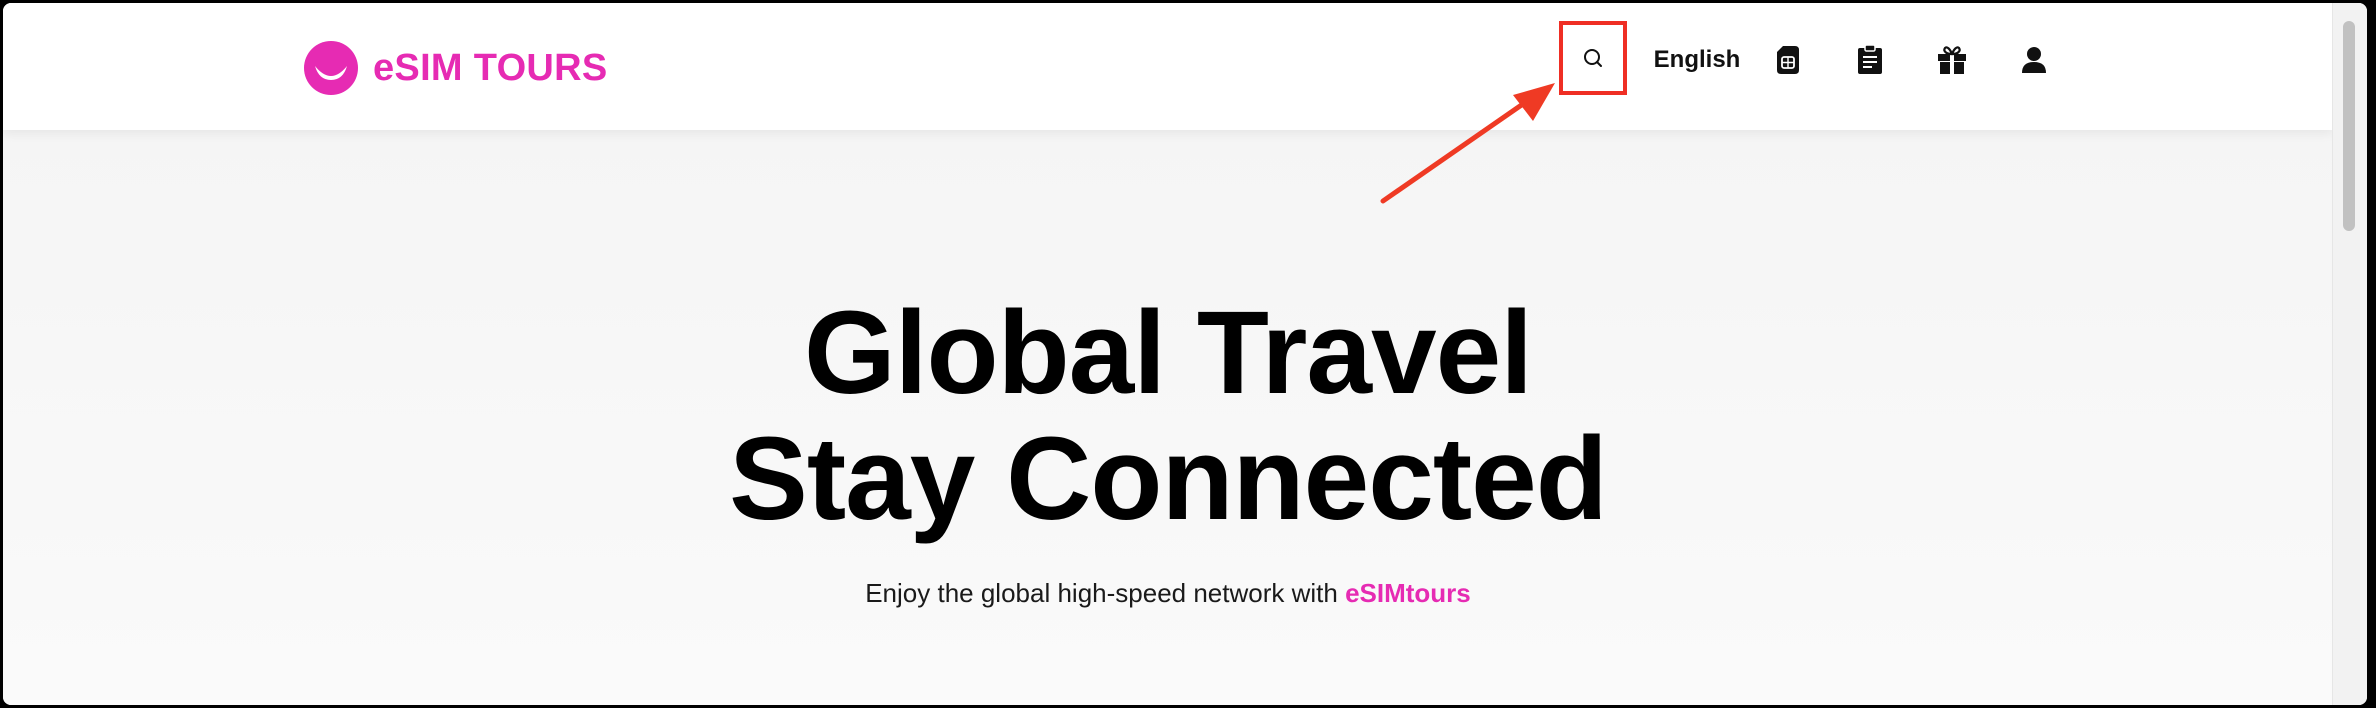  I want to click on logo-text: eSIM TOURS, so click(490, 68).